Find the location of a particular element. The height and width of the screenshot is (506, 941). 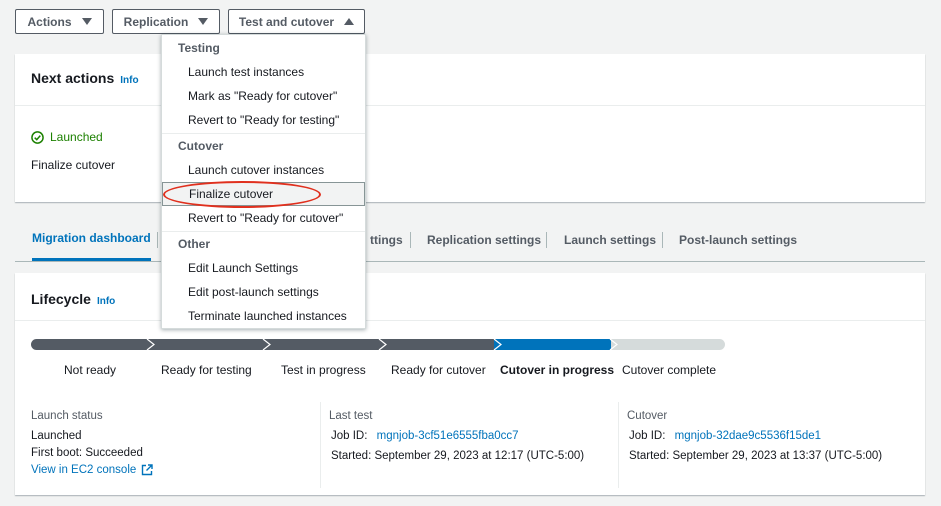

menu-item-mark-ready-for-cutover: Mark as "Ready for cutover" is located at coordinates (263, 96).